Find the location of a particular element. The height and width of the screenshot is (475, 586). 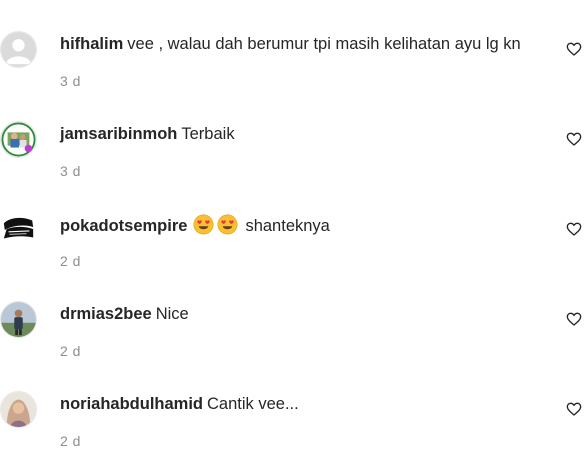

comment-username: pokadotsempire is located at coordinates (123, 226).